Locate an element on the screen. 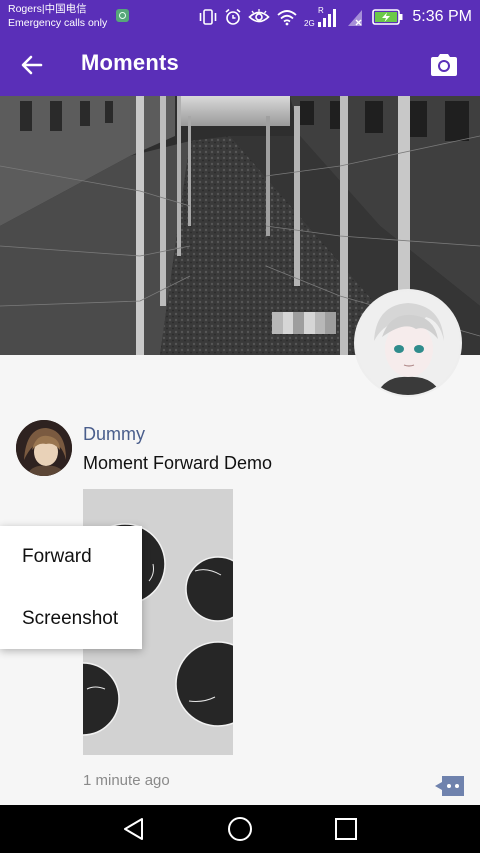  post-text: Moment Forward Demo is located at coordinates (178, 463).